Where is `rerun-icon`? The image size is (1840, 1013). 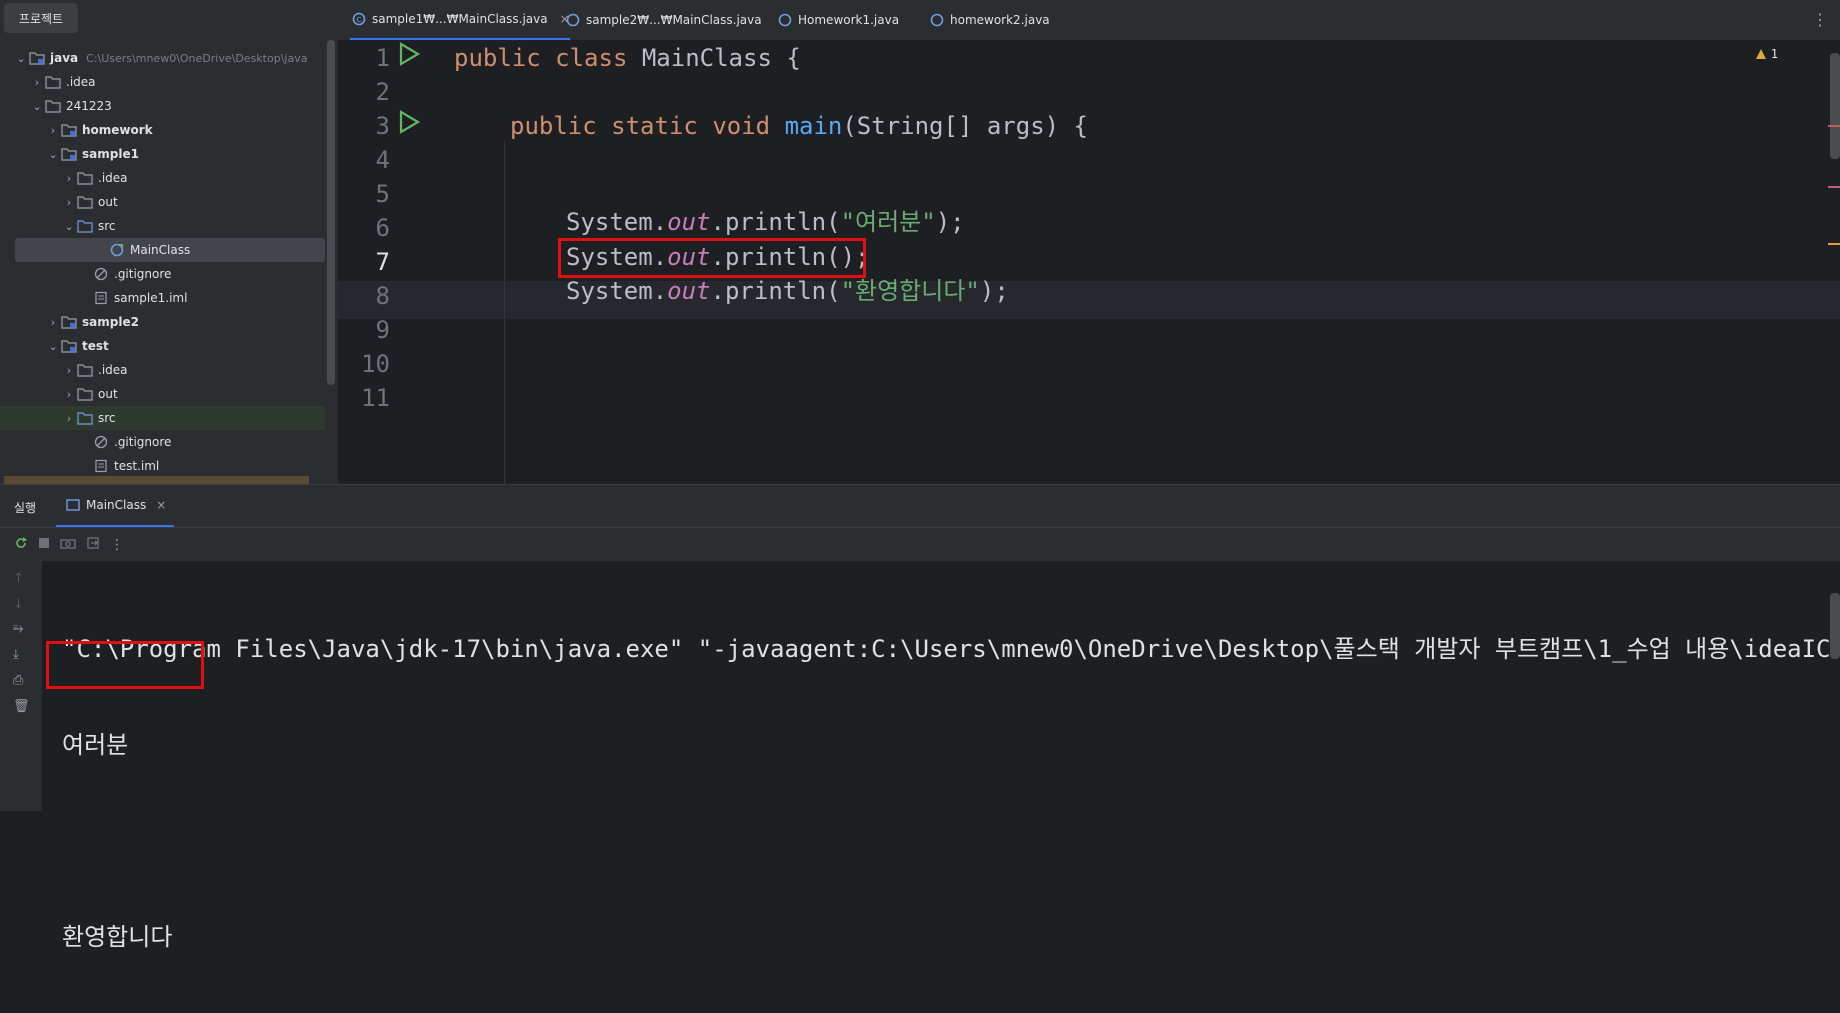 rerun-icon is located at coordinates (21, 545).